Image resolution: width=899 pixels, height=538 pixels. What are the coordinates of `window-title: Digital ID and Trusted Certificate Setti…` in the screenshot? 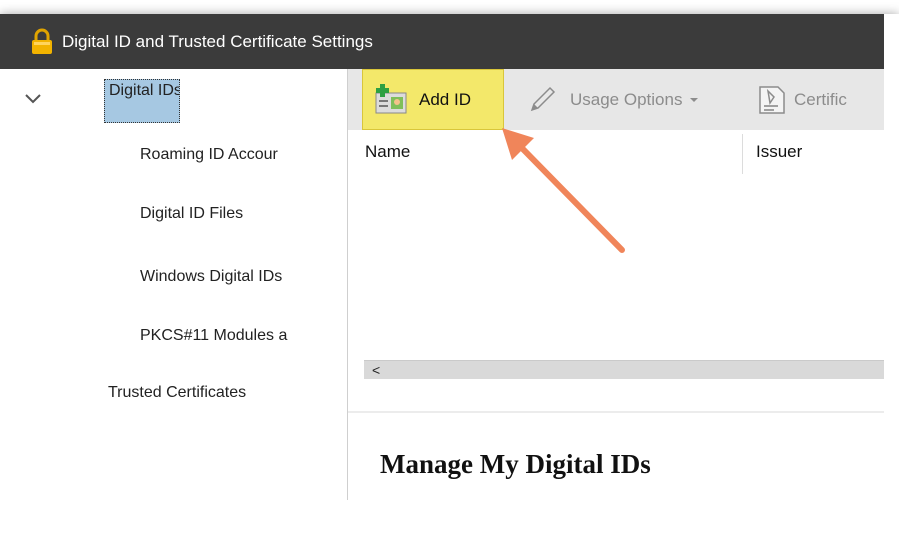 It's located at (217, 41).